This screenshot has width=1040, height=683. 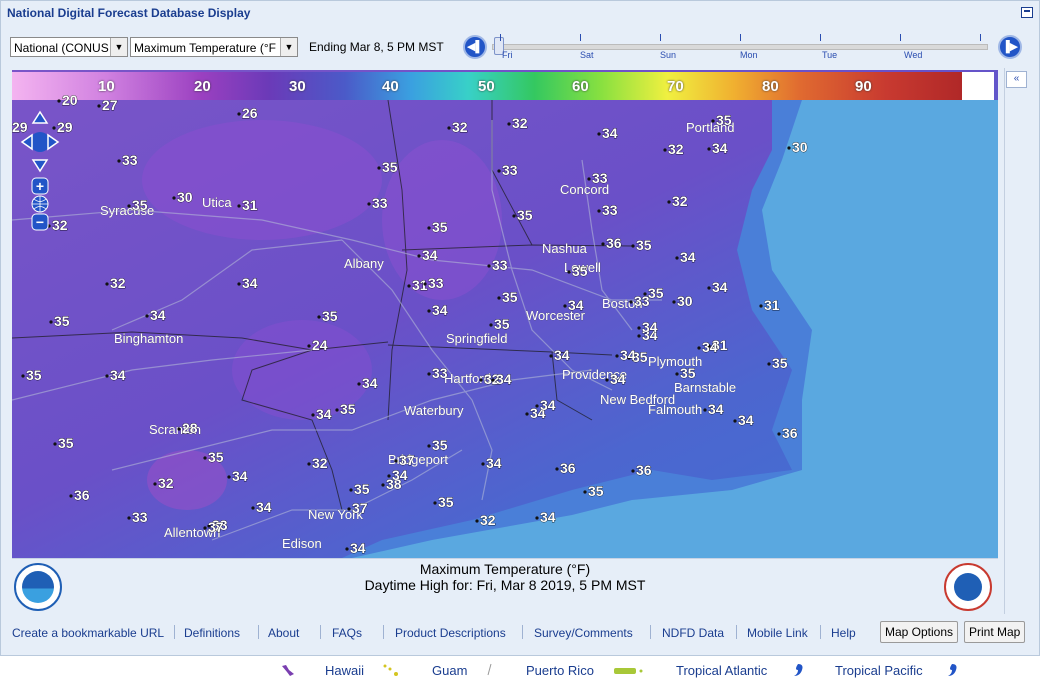 What do you see at coordinates (212, 633) in the screenshot?
I see `definitions-link: Definitions` at bounding box center [212, 633].